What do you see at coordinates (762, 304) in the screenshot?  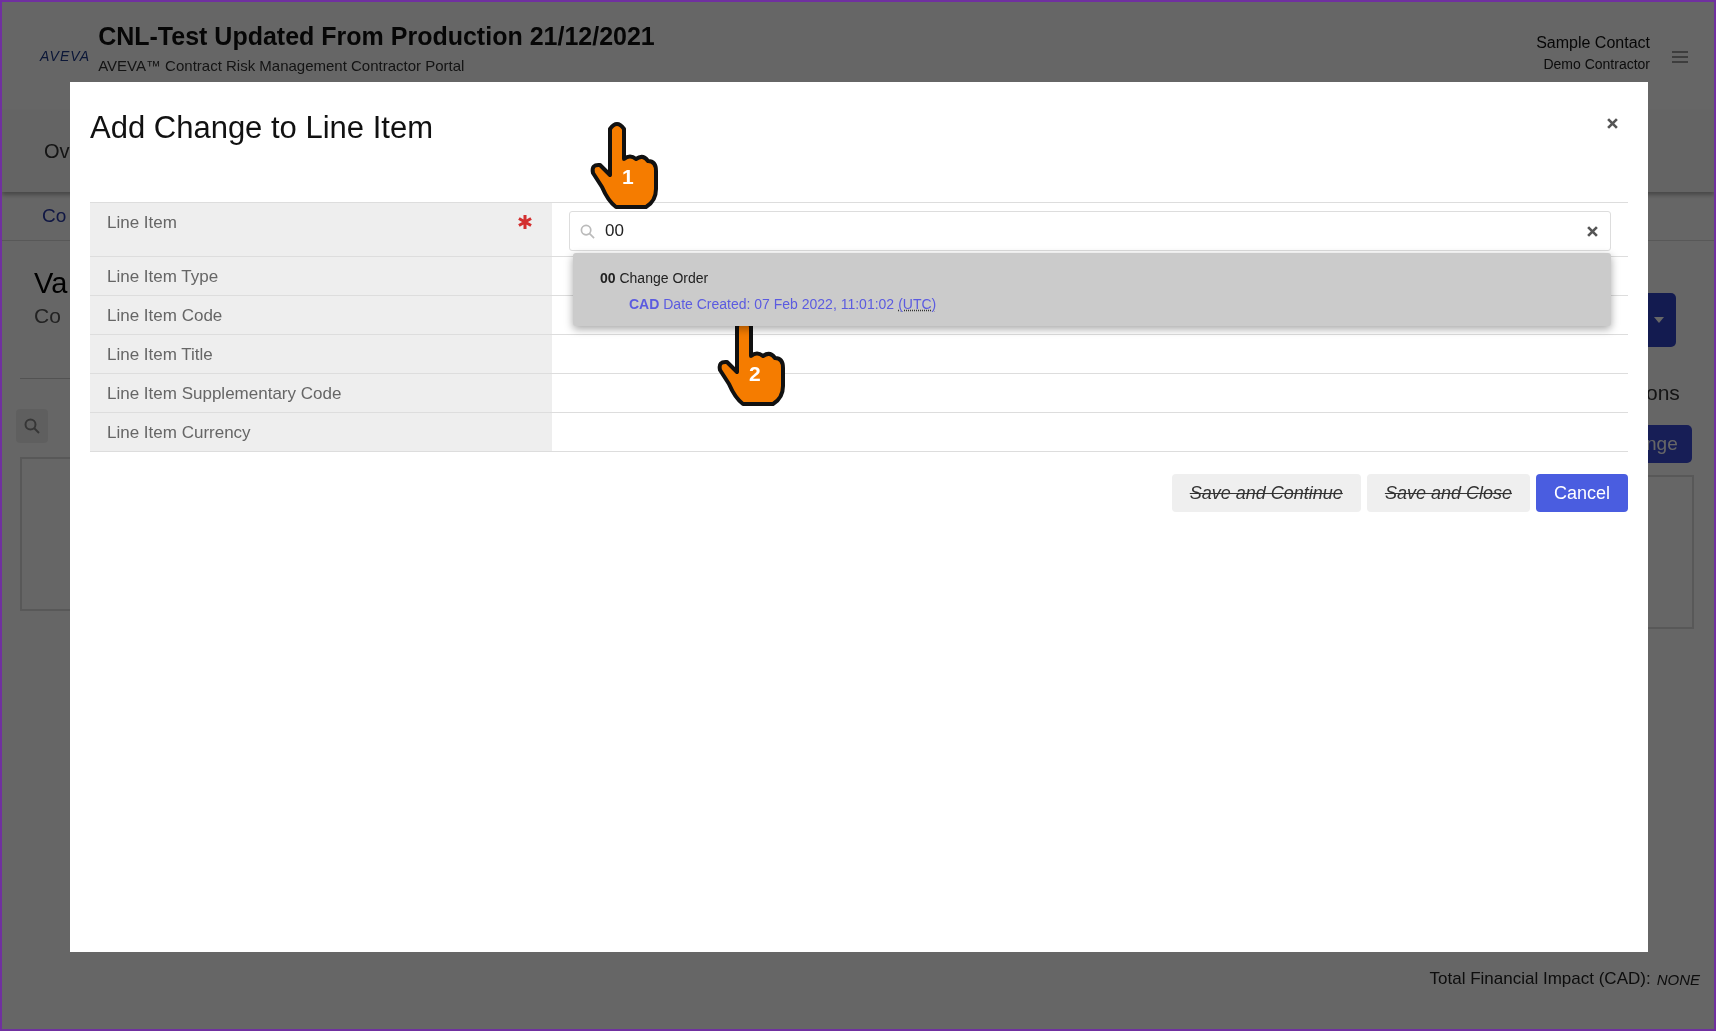 I see `suggestion-date: CAD Date Created: 07 Feb 2022, 11:01:02` at bounding box center [762, 304].